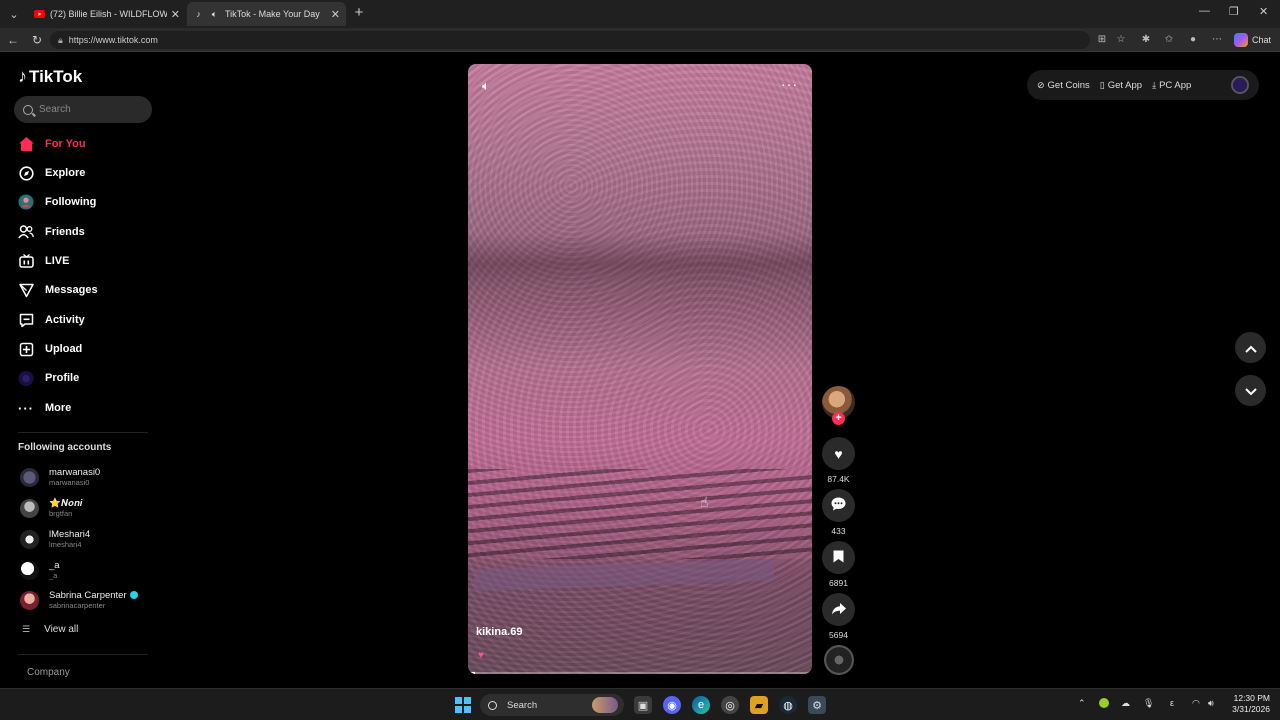  What do you see at coordinates (1121, 85) in the screenshot?
I see `get-app-button: ▯ Get App` at bounding box center [1121, 85].